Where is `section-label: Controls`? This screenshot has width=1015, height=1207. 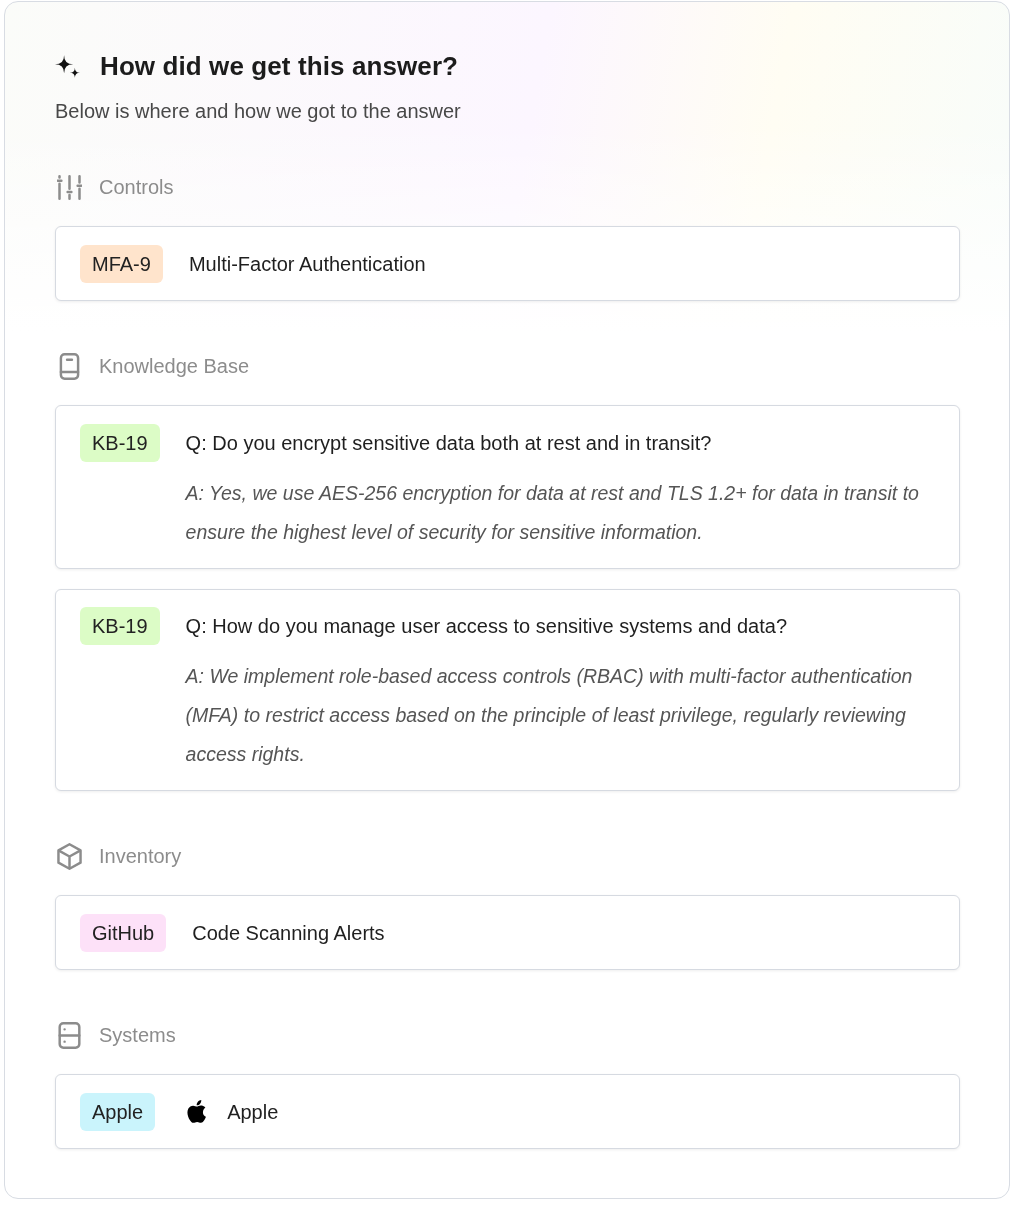
section-label: Controls is located at coordinates (136, 187).